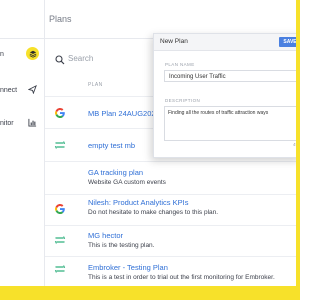 The width and height of the screenshot is (320, 300). I want to click on sidebar-item-connect: nnect, so click(22, 92).